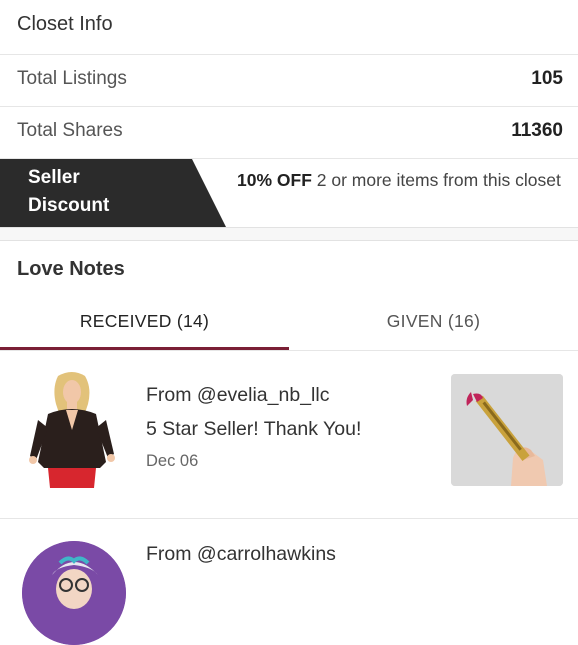 The image size is (578, 645). Describe the element at coordinates (69, 205) in the screenshot. I see `seller-discount-label-line2: Discount` at that location.